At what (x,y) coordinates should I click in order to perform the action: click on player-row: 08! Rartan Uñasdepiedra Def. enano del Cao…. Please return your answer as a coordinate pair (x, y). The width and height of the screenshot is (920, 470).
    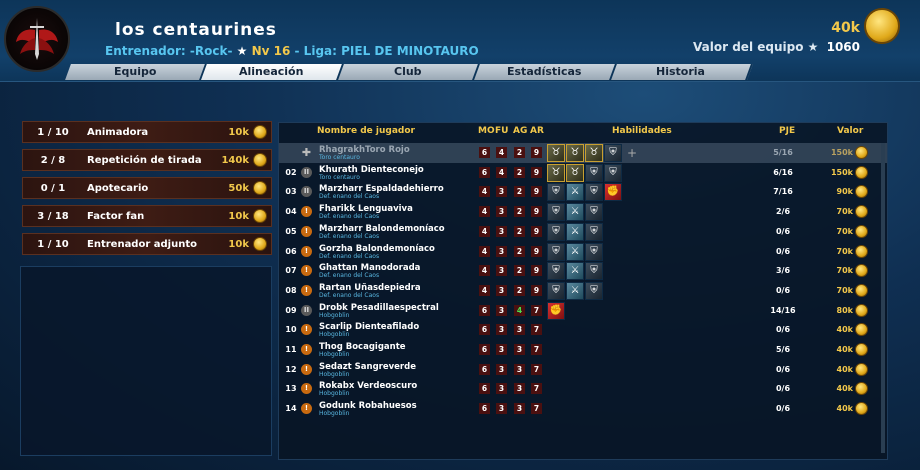
    Looking at the image, I should click on (583, 291).